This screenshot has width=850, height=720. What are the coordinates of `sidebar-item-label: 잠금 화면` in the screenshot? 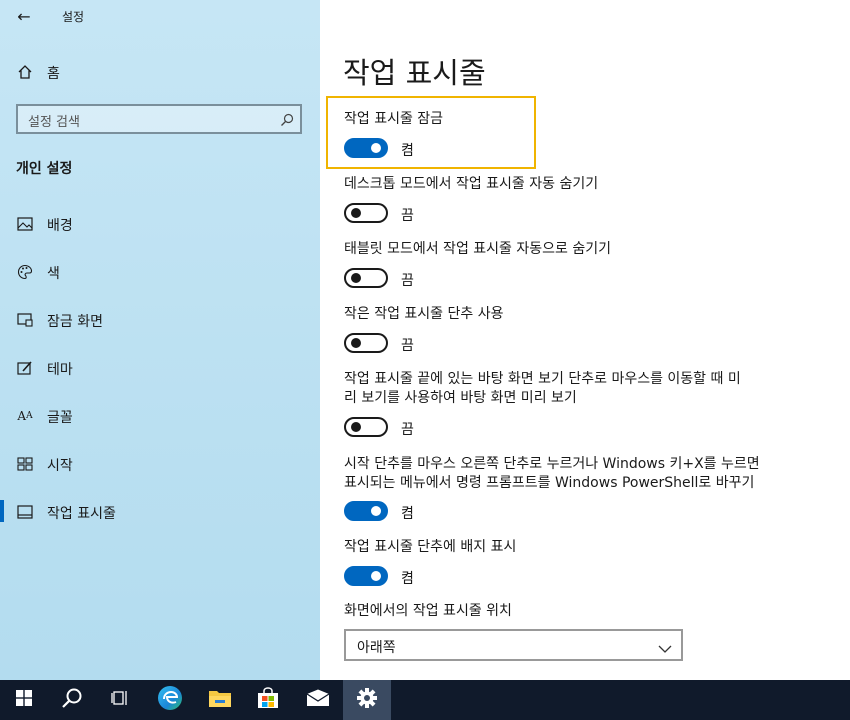 It's located at (75, 322).